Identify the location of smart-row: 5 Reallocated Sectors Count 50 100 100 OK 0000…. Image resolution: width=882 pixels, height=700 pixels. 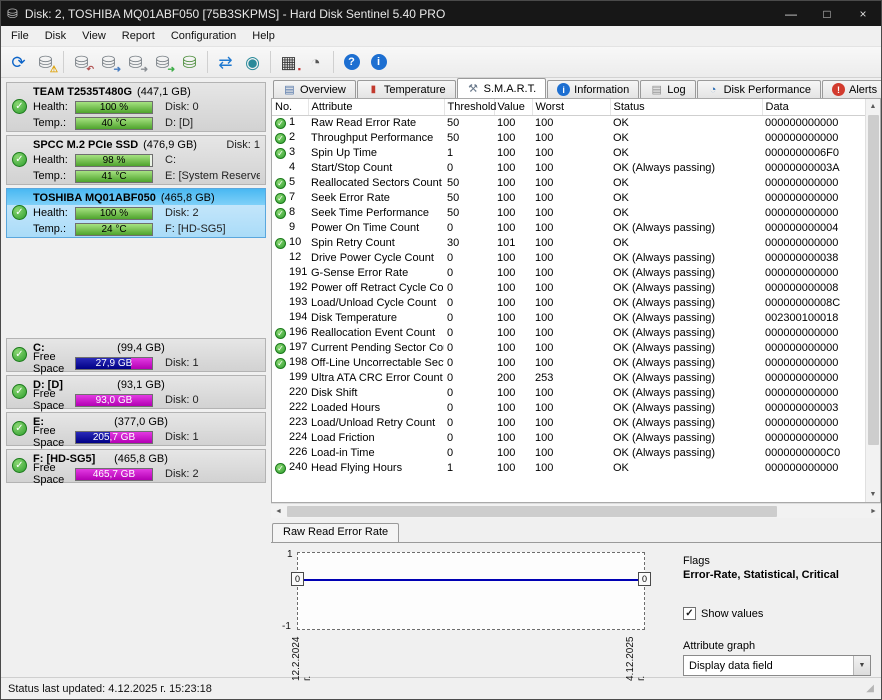
(568, 182).